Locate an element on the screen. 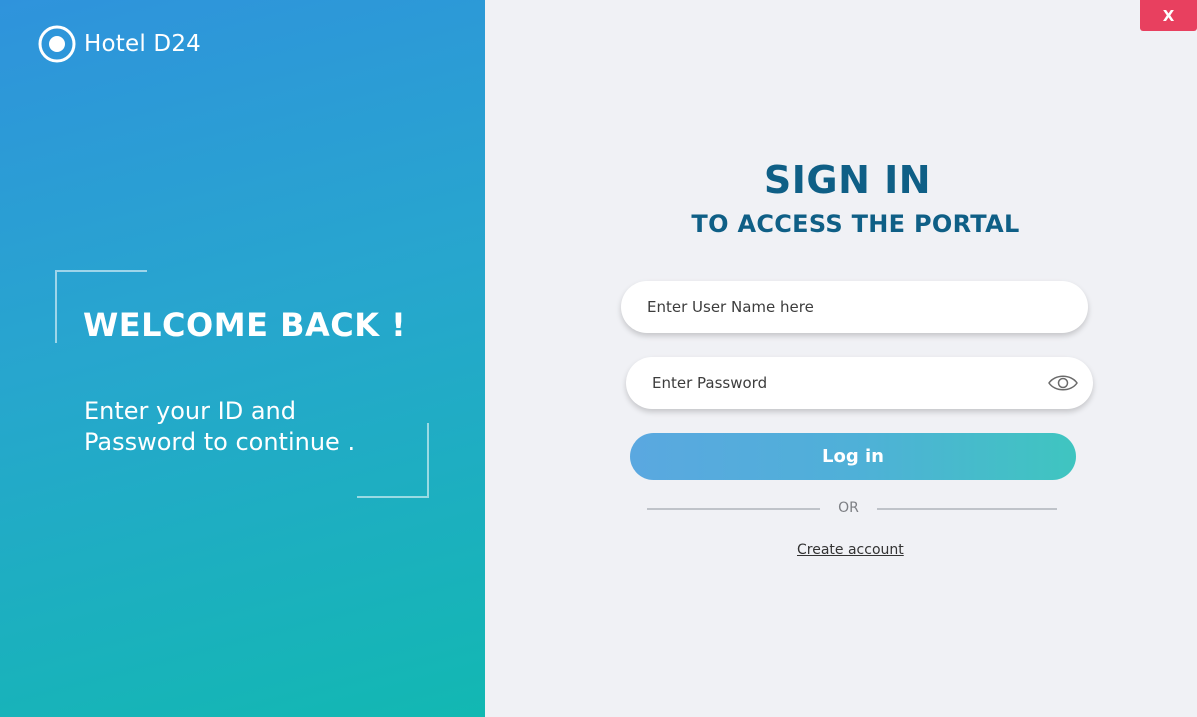  username-field-container is located at coordinates (854, 307).